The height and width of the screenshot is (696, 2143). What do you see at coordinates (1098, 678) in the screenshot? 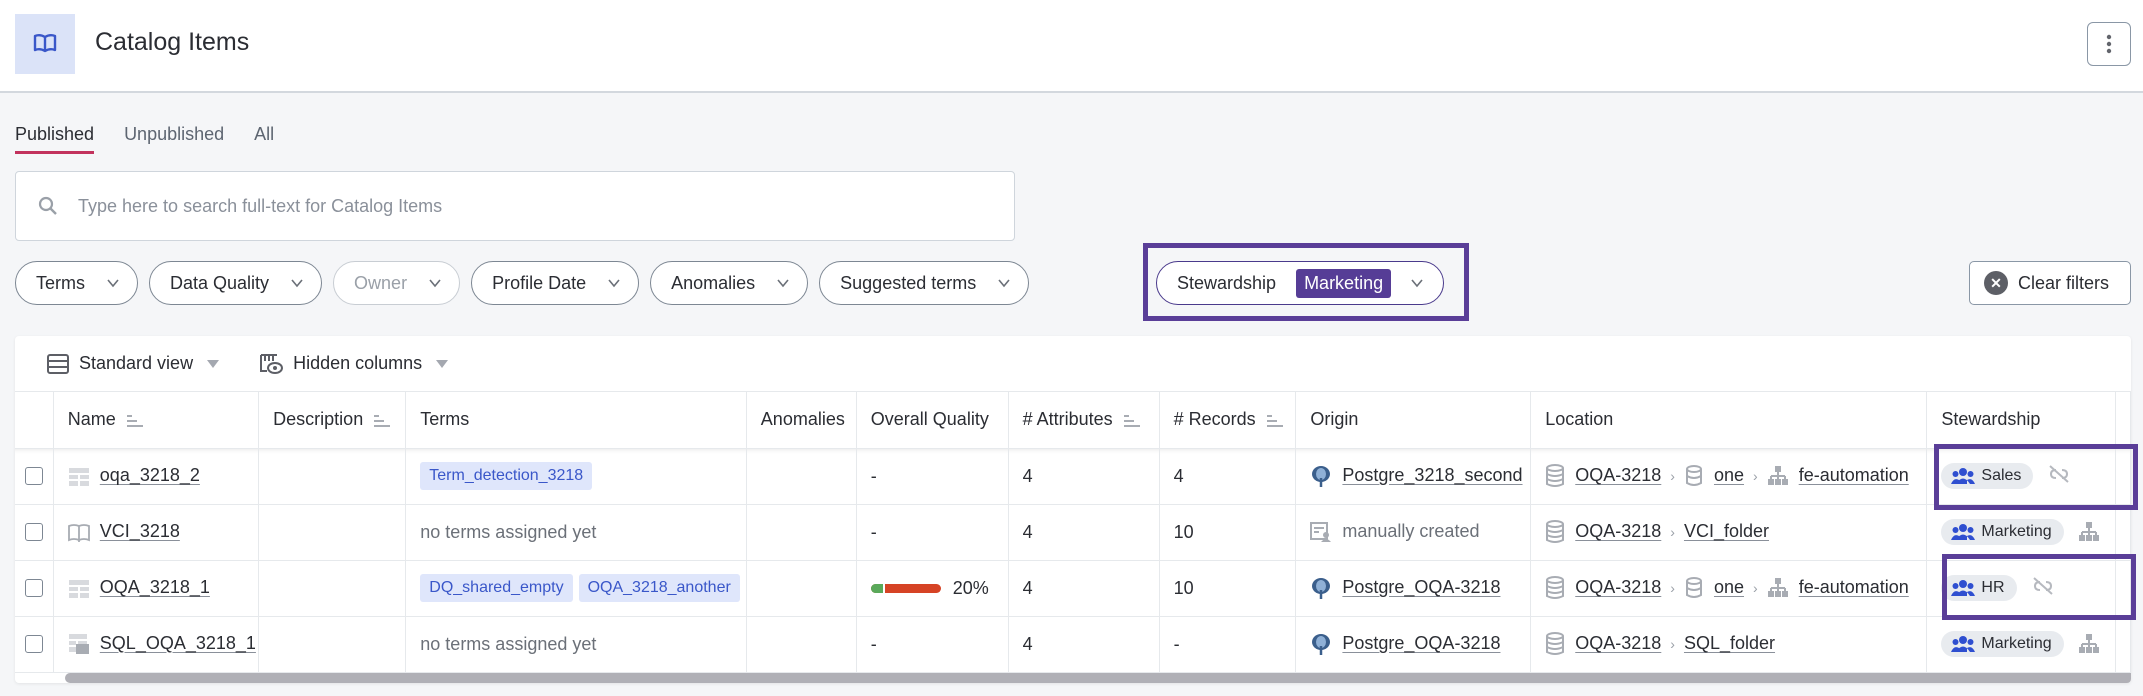
I see `horizontal-scrollbar` at bounding box center [1098, 678].